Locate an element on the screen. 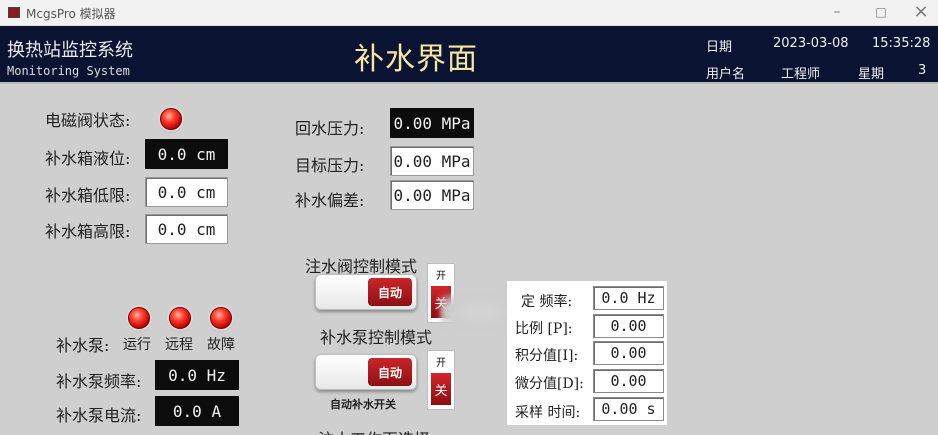 The width and height of the screenshot is (938, 435). pid-freq-input: 0.0 Hz is located at coordinates (628, 298).